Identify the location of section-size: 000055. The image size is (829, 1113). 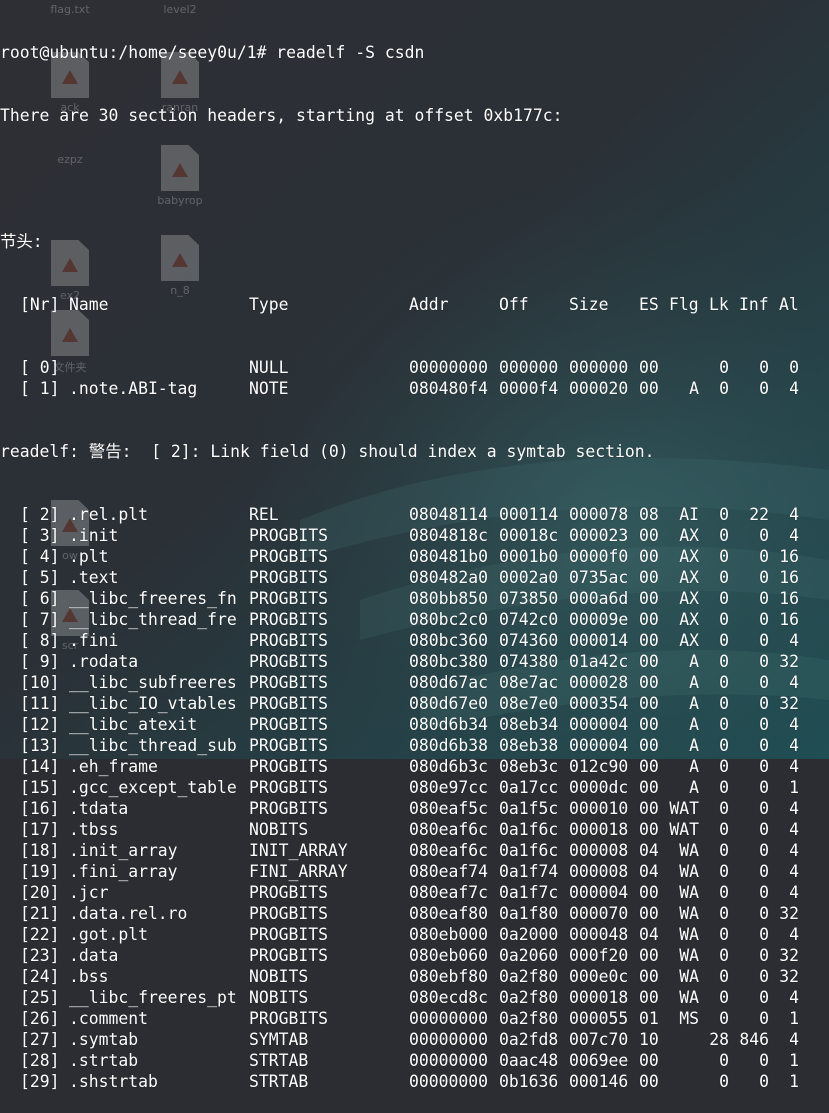
(599, 1018).